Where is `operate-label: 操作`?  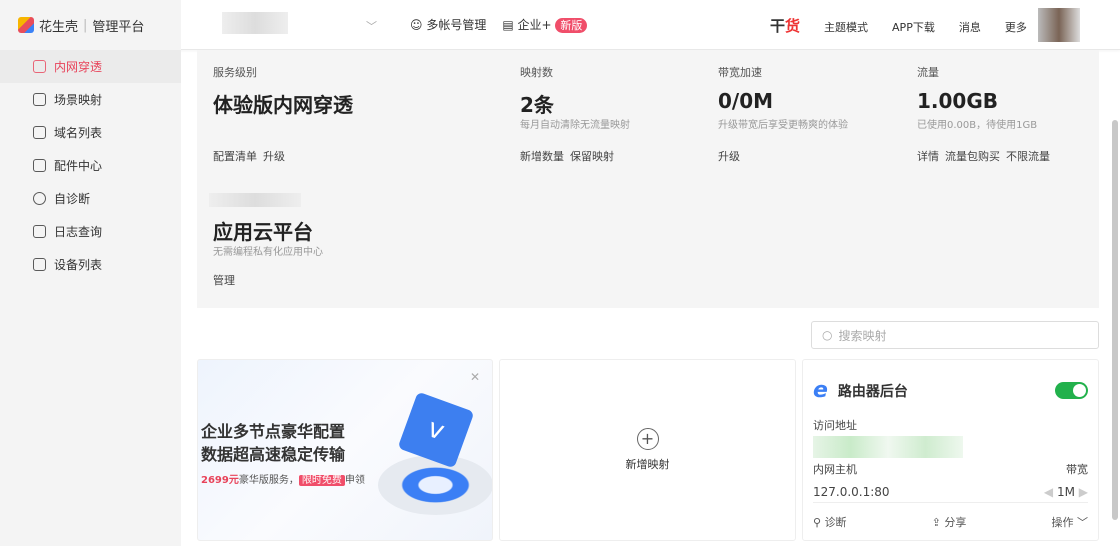
operate-label: 操作 is located at coordinates (1062, 522).